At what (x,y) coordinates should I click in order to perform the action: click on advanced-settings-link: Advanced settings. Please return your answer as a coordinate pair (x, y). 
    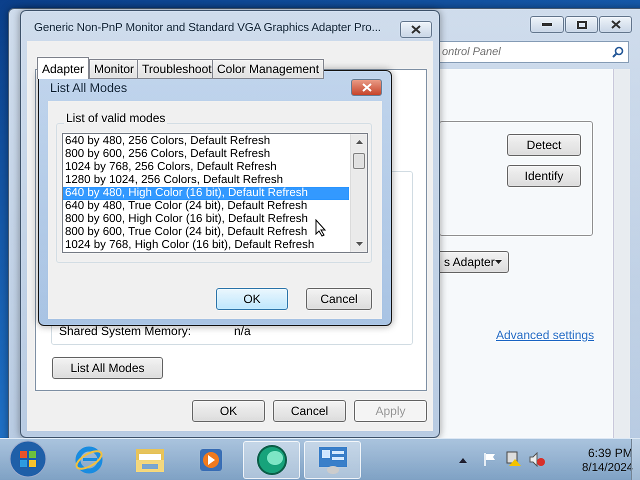
    Looking at the image, I should click on (545, 335).